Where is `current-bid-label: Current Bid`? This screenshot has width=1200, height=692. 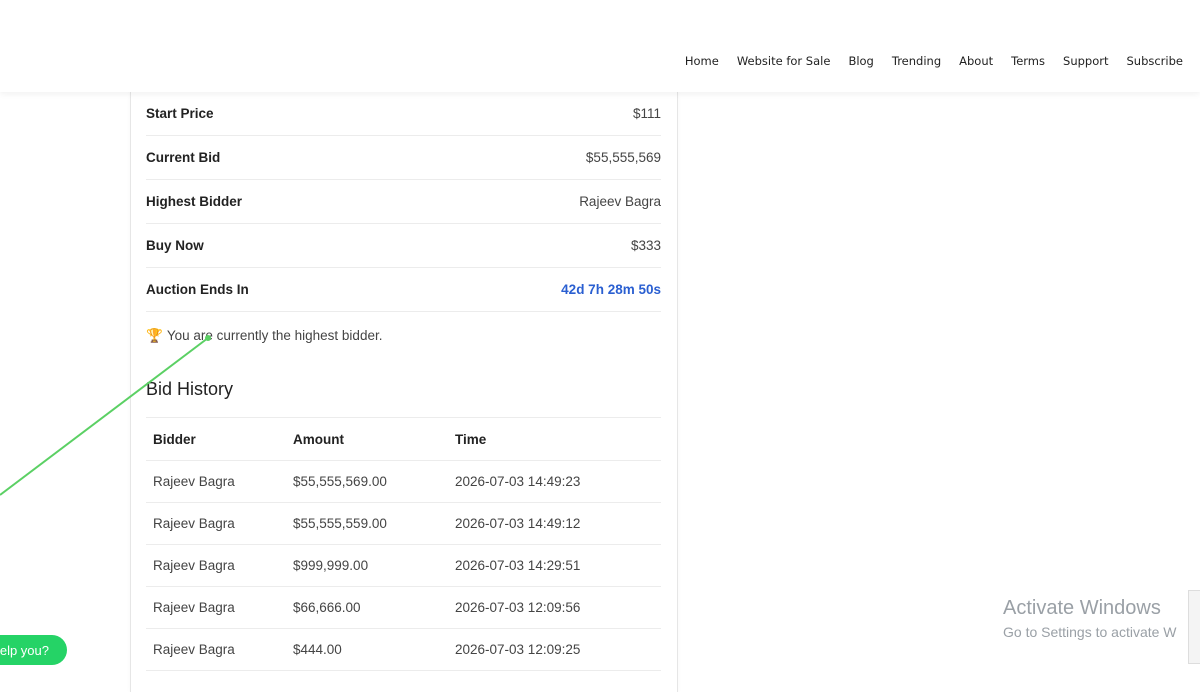
current-bid-label: Current Bid is located at coordinates (183, 157).